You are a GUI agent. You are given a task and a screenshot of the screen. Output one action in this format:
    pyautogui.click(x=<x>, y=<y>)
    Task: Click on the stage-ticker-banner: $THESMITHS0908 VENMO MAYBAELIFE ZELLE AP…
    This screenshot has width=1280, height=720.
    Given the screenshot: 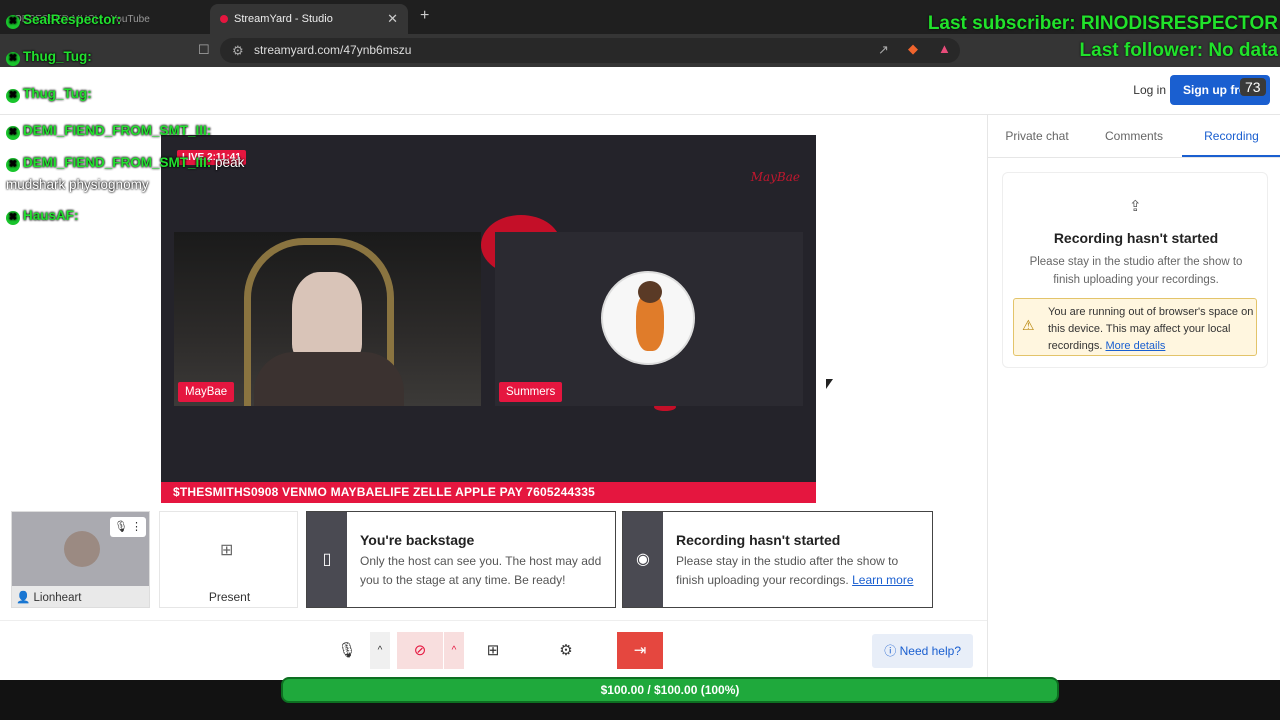 What is the action you would take?
    pyautogui.click(x=488, y=492)
    